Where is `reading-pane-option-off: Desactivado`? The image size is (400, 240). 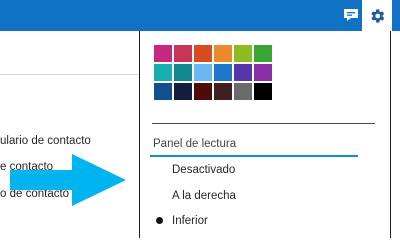 reading-pane-option-off: Desactivado is located at coordinates (203, 170).